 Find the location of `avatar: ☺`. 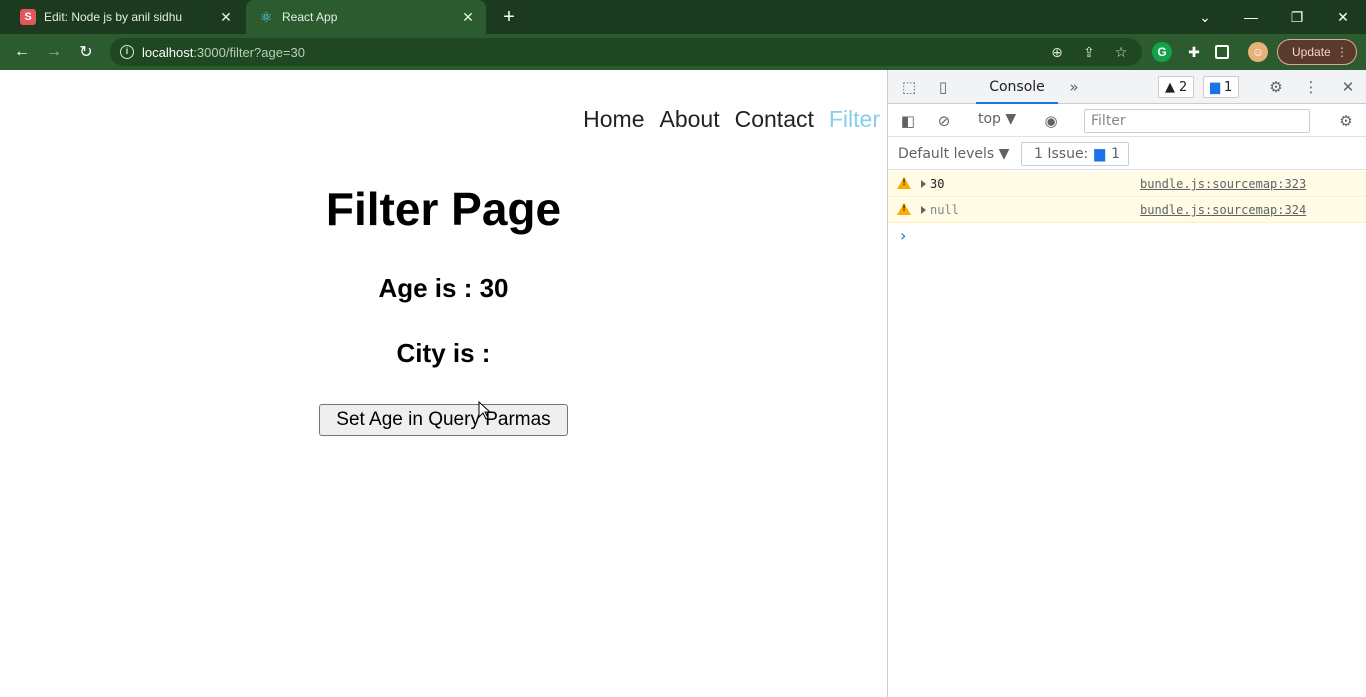

avatar: ☺ is located at coordinates (1258, 52).